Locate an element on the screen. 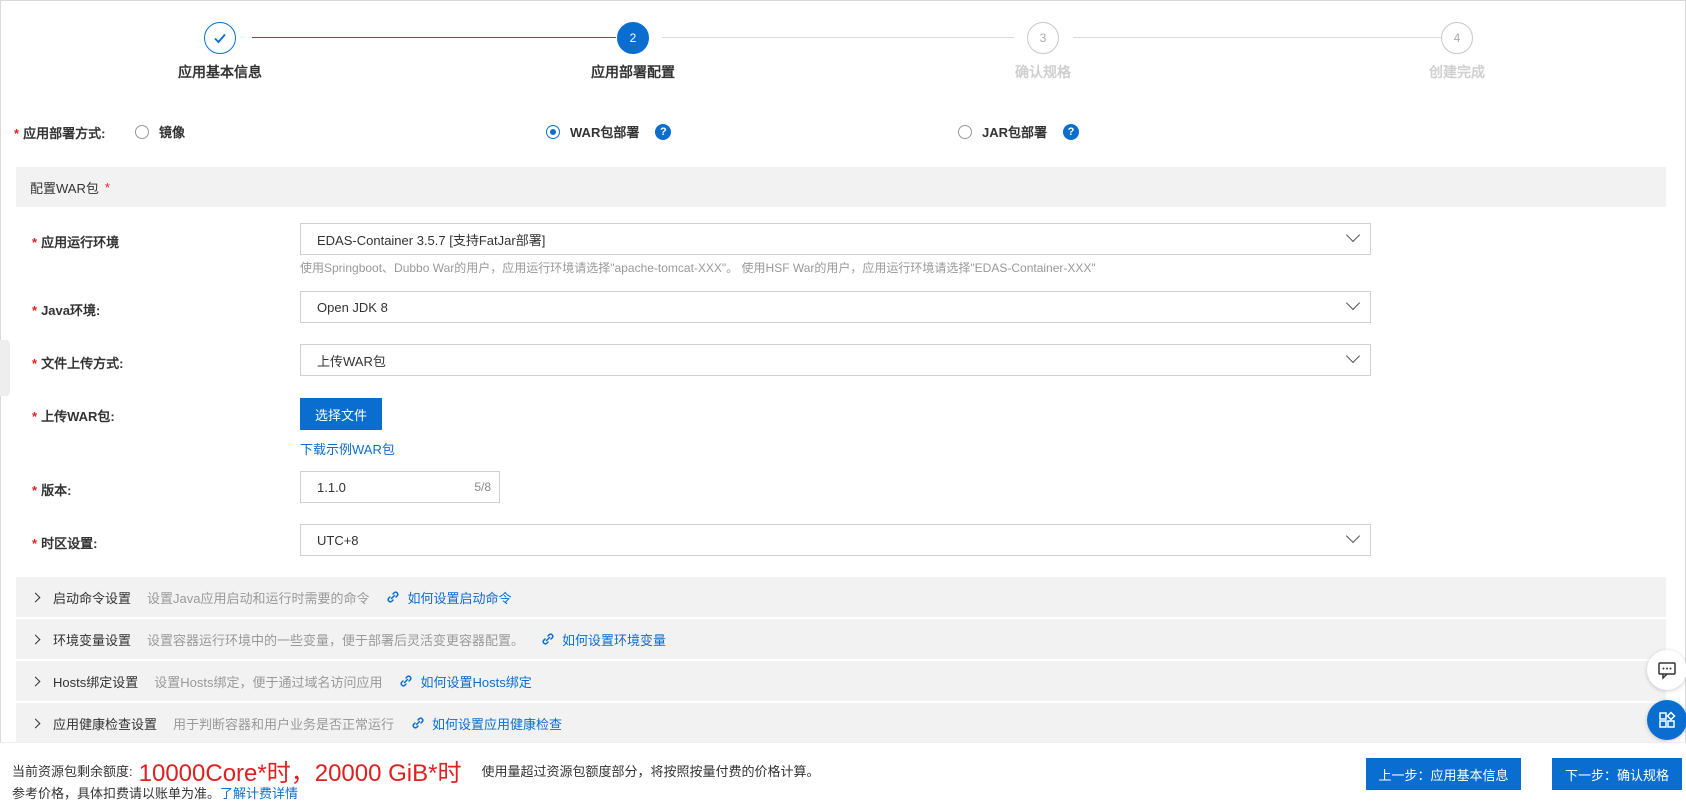 This screenshot has width=1686, height=806. download-sample-link: 下载示例WAR包 is located at coordinates (347, 448).